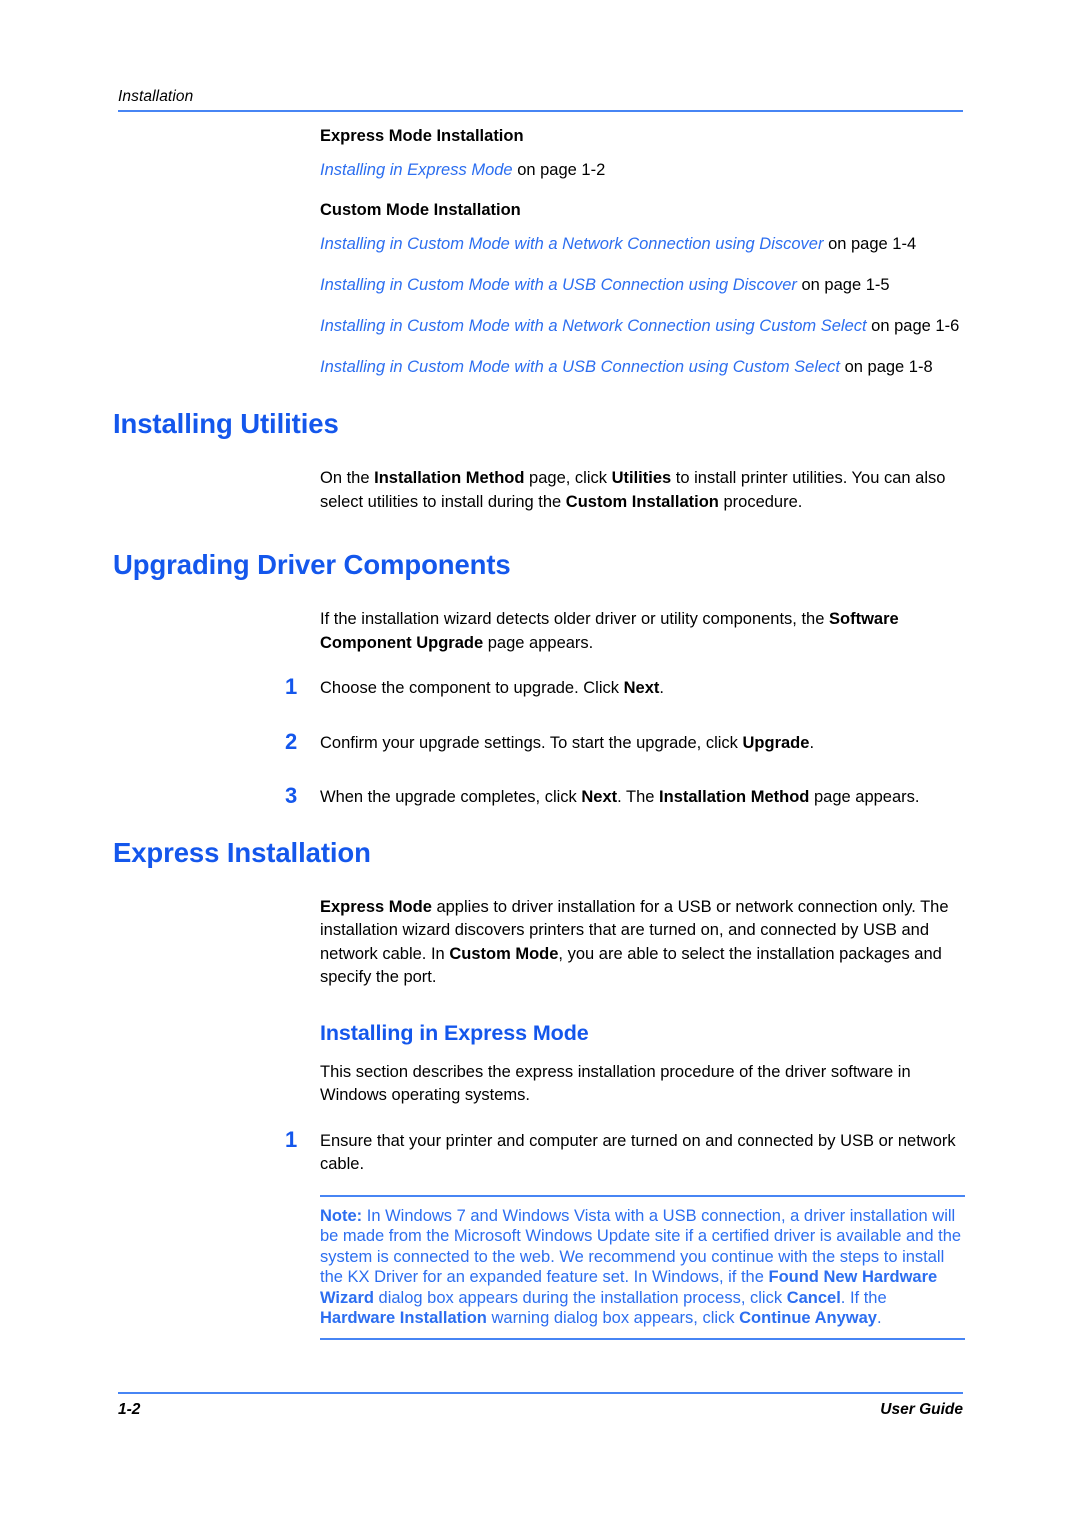  What do you see at coordinates (808, 1318) in the screenshot?
I see `bold-run: Continue Anyway` at bounding box center [808, 1318].